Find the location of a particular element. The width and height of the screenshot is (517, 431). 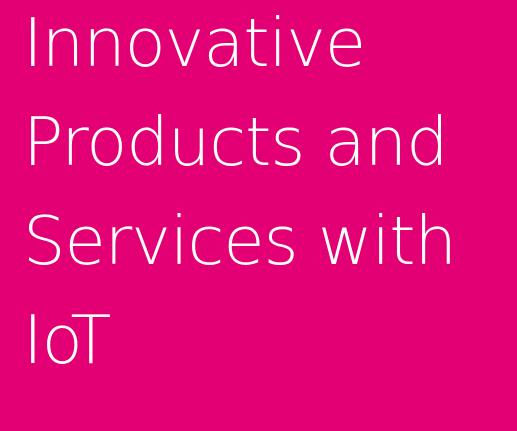

headline-line-1: Innovative is located at coordinates (194, 43).